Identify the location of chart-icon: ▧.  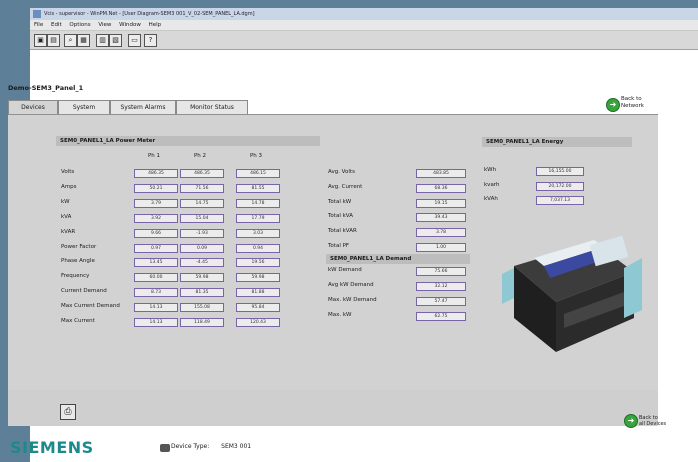
(115, 40).